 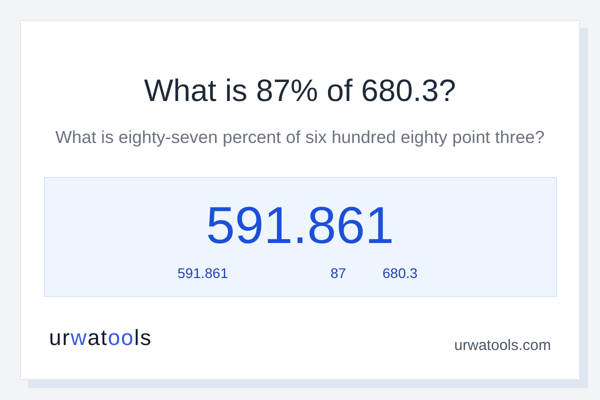 I want to click on logo: urwatools, so click(x=100, y=337).